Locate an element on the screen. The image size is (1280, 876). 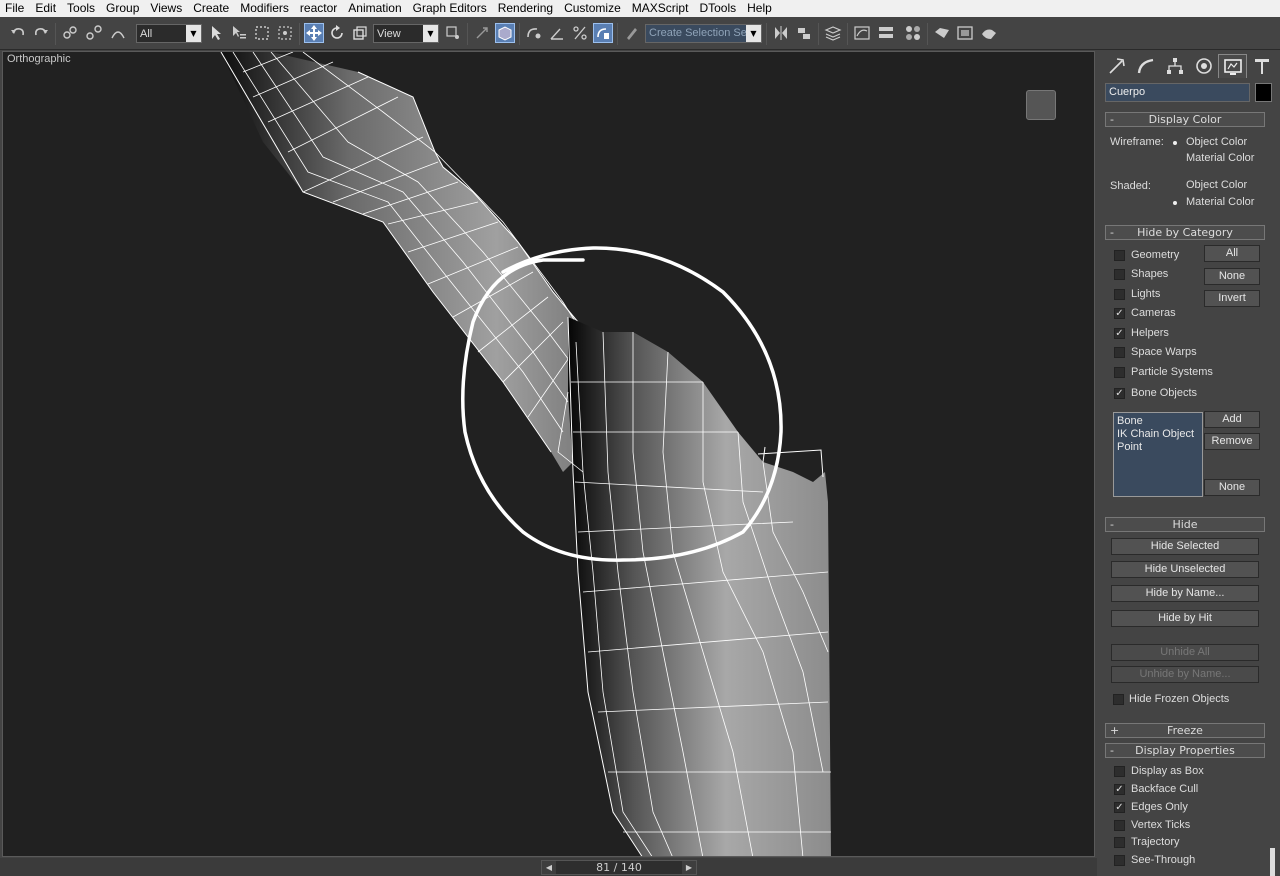
geometry-checkbox is located at coordinates (1119, 255).